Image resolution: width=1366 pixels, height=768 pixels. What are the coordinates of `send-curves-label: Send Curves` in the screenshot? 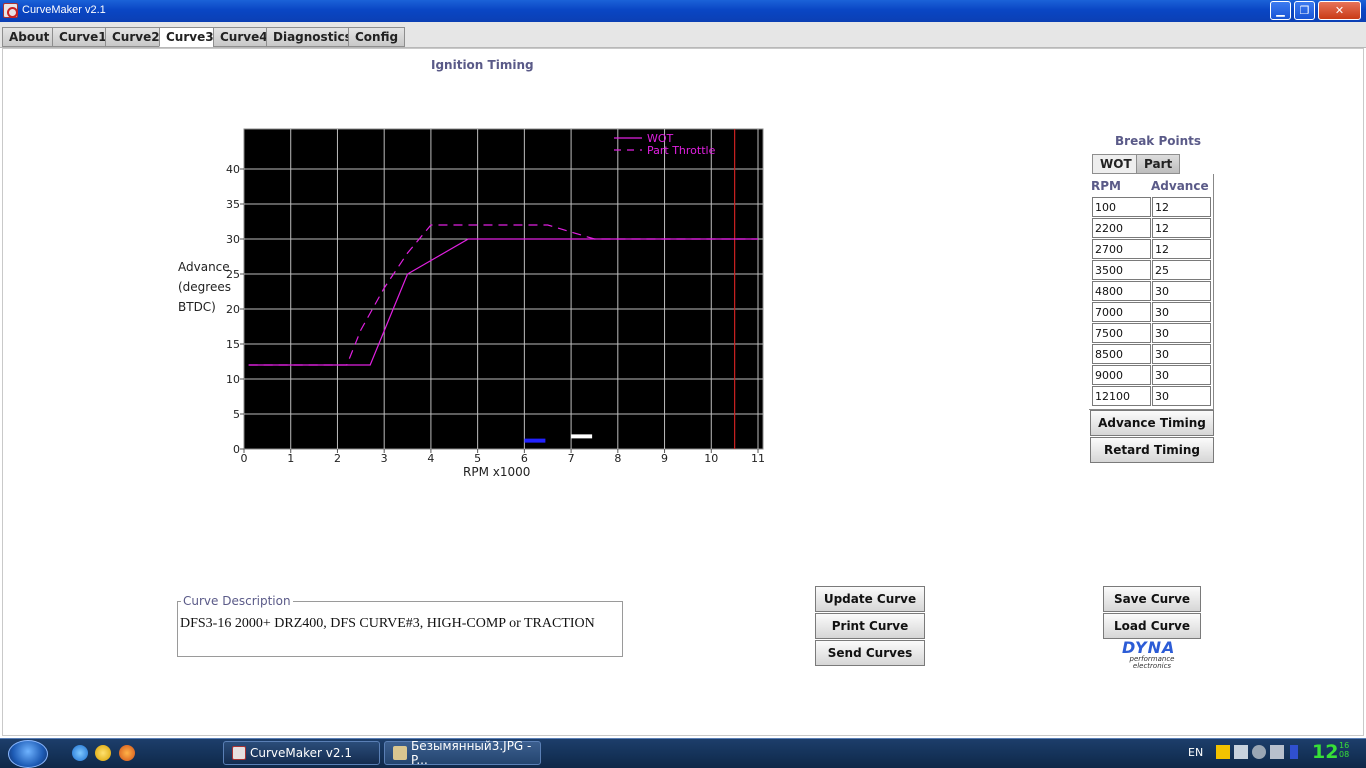 It's located at (870, 653).